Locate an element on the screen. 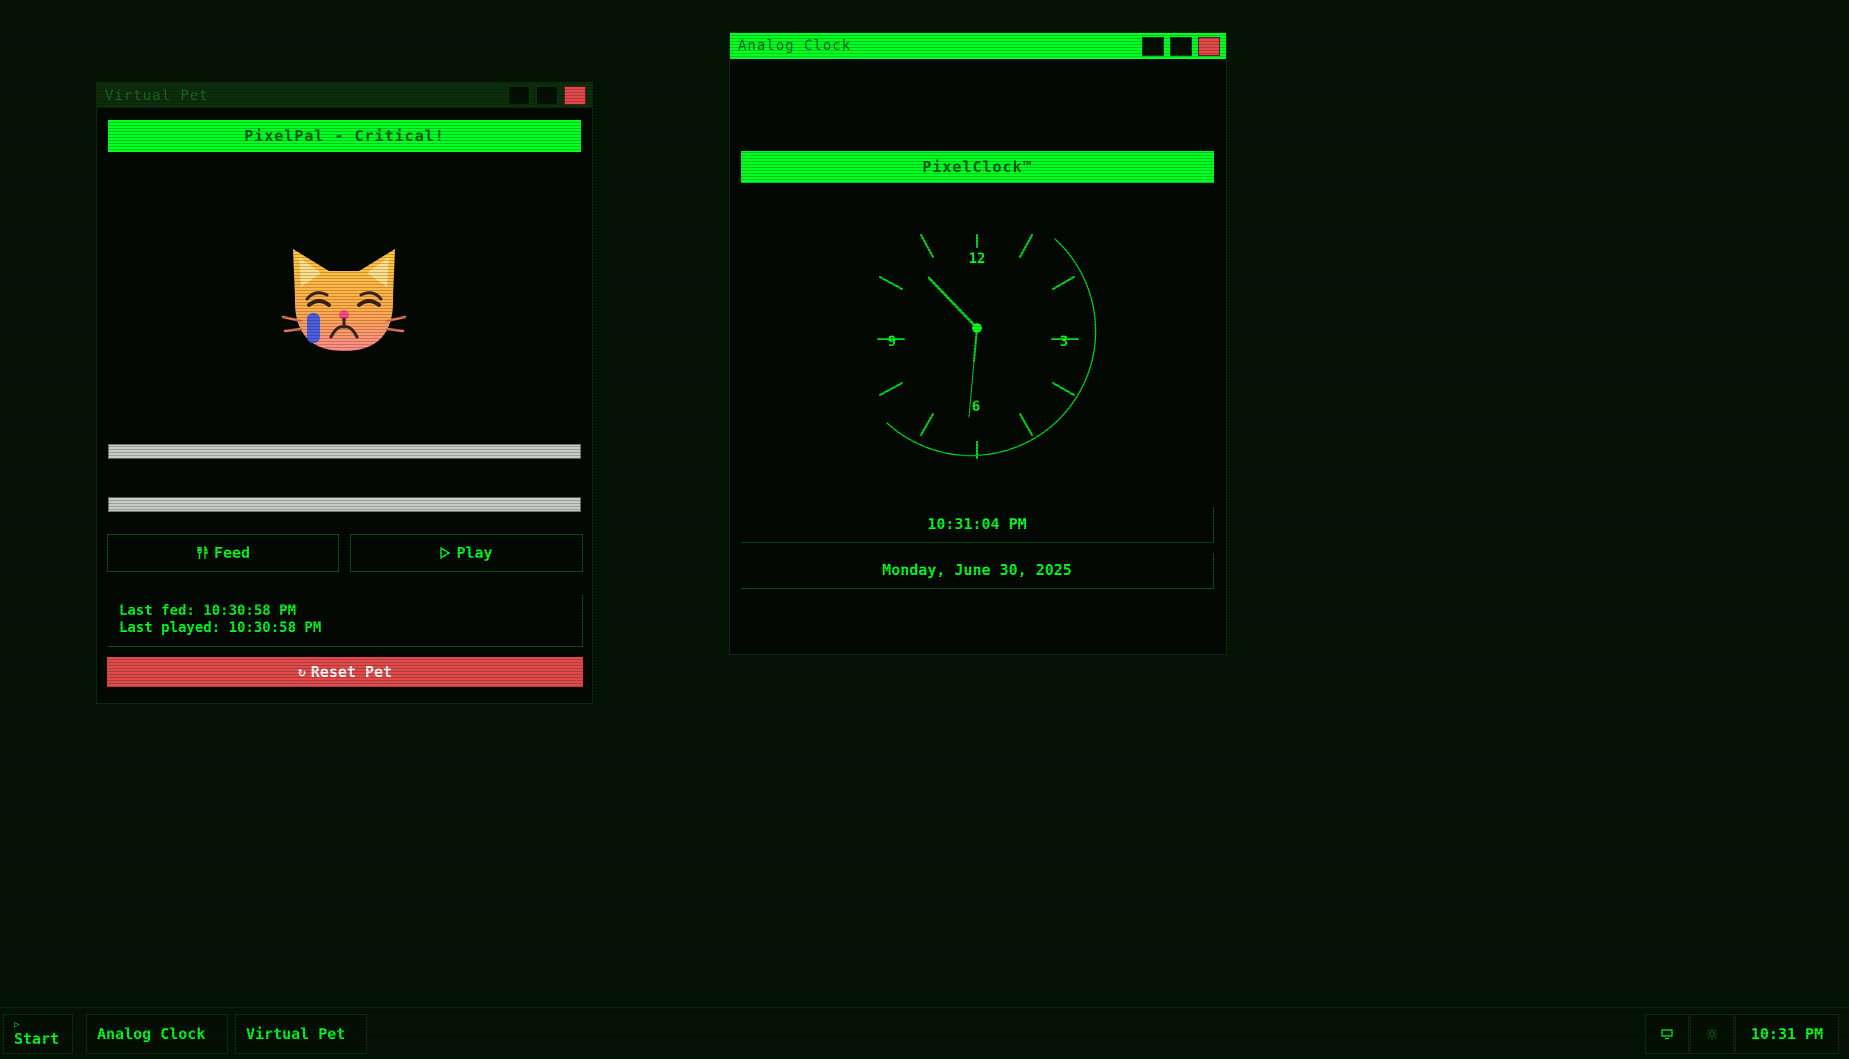  reset-pet-label: Reset Pet is located at coordinates (351, 672).